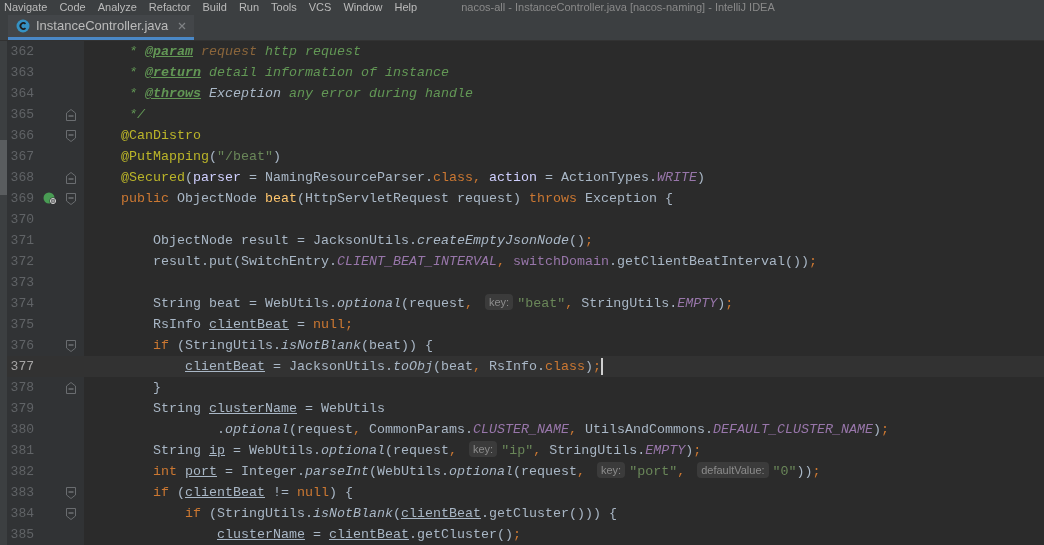 The height and width of the screenshot is (545, 1044). Describe the element at coordinates (136, 115) in the screenshot. I see `code-line: */` at that location.